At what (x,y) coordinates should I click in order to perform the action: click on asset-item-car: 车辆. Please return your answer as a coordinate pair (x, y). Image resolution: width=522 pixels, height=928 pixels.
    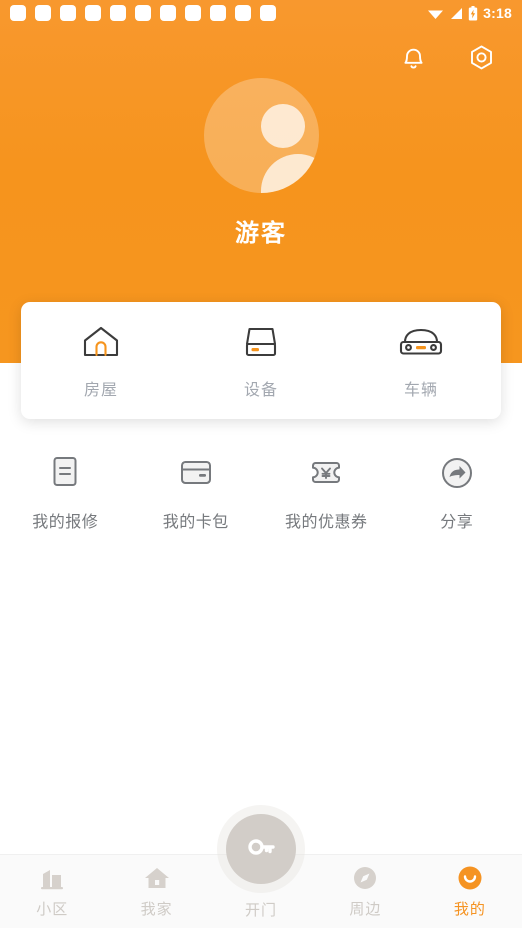
    Looking at the image, I should click on (421, 361).